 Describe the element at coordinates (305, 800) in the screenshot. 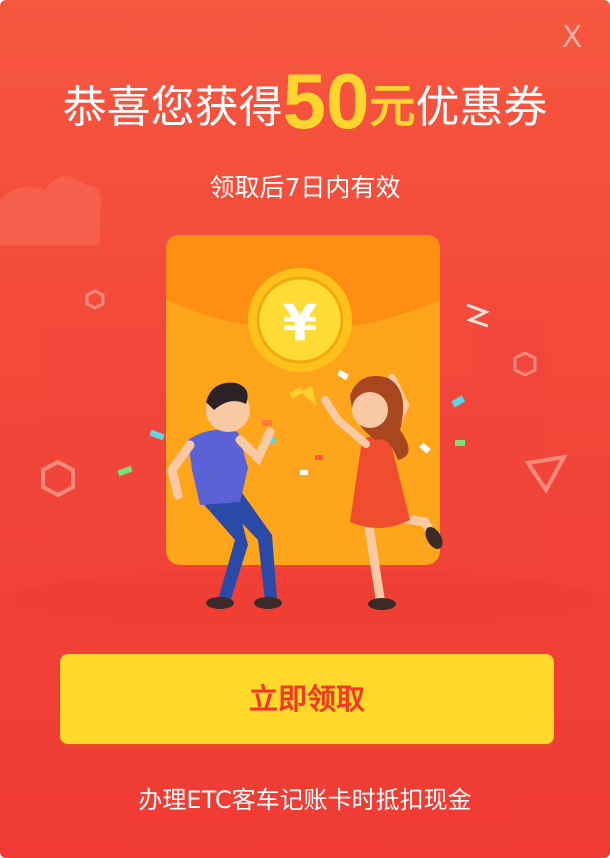

I see `footer-note: 办理ETC客车记账卡时抵扣现金` at that location.